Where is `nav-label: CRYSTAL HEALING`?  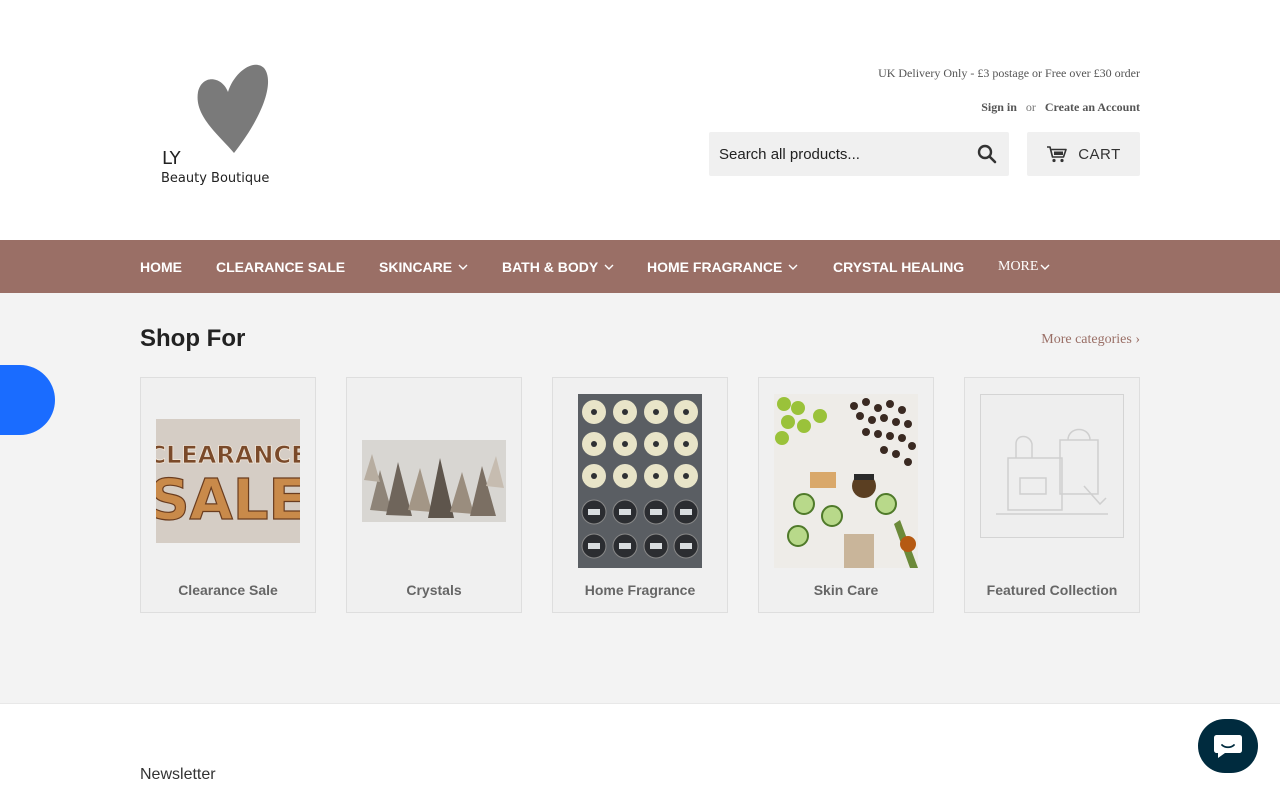
nav-label: CRYSTAL HEALING is located at coordinates (899, 266).